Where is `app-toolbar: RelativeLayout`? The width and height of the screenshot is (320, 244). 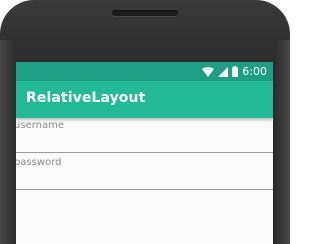
app-toolbar: RelativeLayout is located at coordinates (144, 99).